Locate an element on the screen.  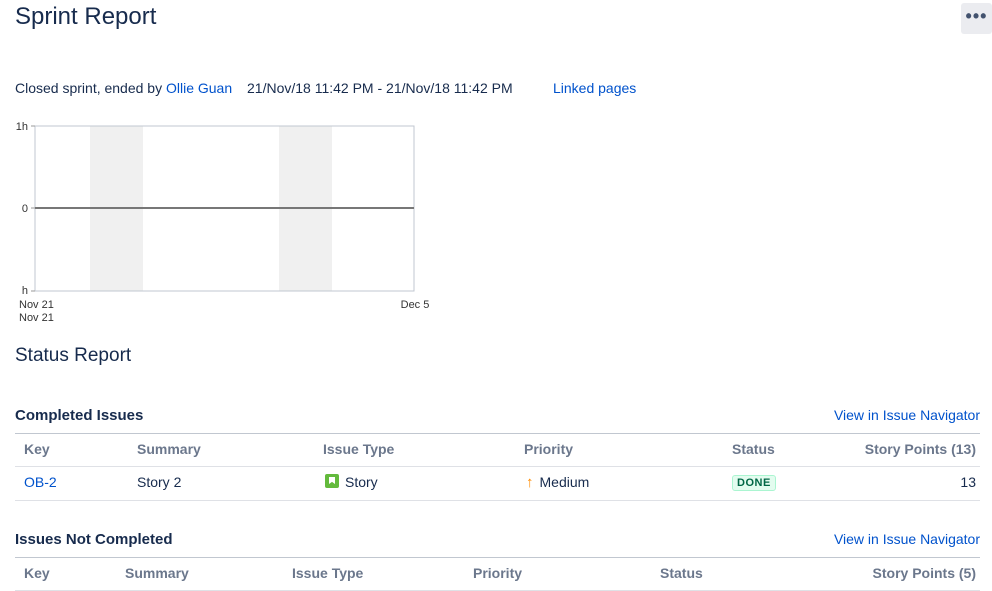
col-points-header: Story Points (13) is located at coordinates (920, 449).